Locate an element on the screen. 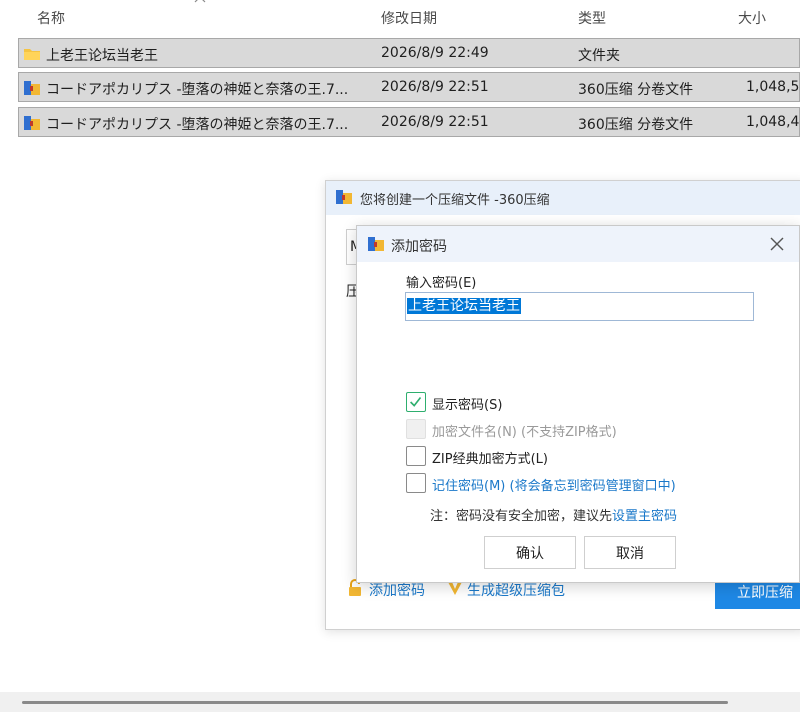 The height and width of the screenshot is (712, 800). file-size: 1,048,57 is located at coordinates (773, 87).